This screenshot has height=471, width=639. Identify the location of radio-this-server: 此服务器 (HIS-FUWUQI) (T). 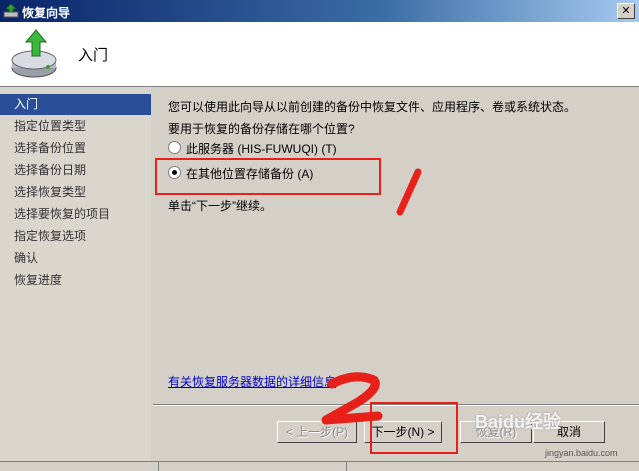
(288, 147).